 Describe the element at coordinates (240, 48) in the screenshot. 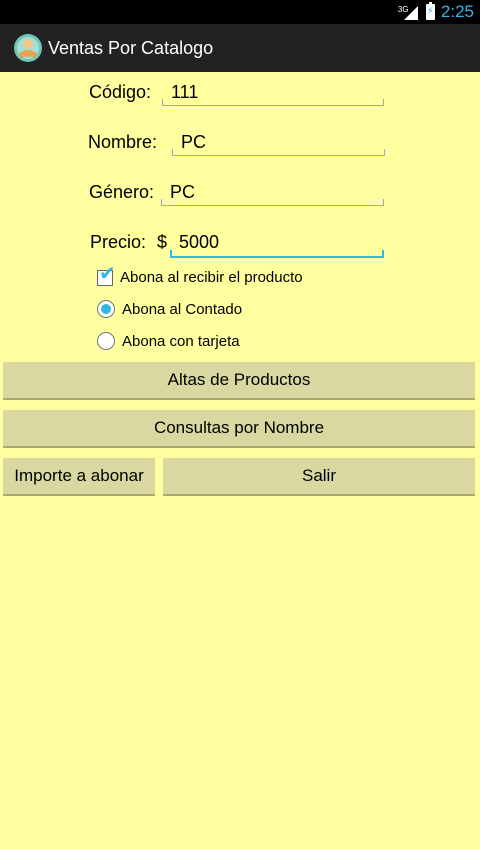

I see `action-bar: Ventas Por Catalogo` at that location.